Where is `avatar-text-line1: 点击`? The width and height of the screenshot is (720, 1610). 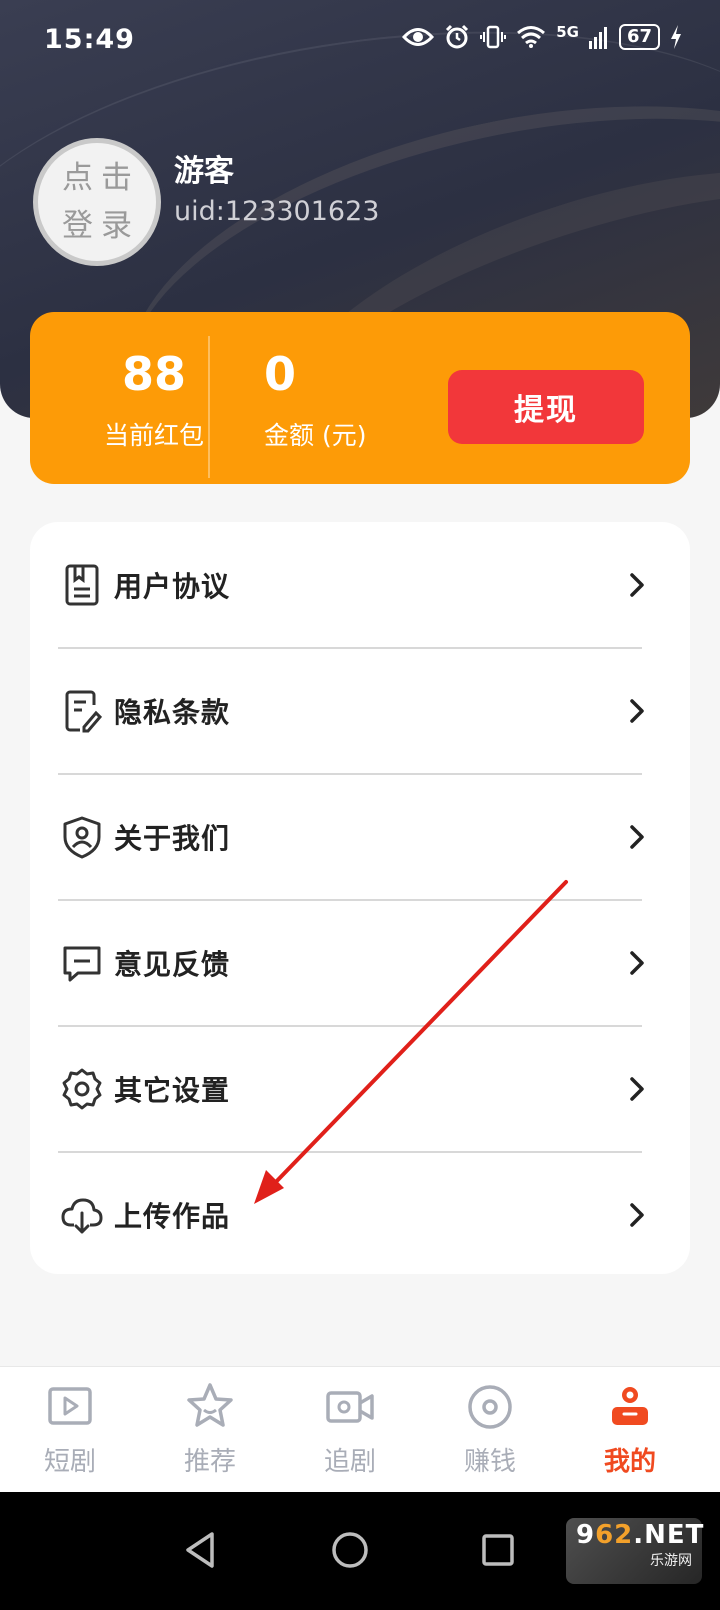 avatar-text-line1: 点击 is located at coordinates (101, 178).